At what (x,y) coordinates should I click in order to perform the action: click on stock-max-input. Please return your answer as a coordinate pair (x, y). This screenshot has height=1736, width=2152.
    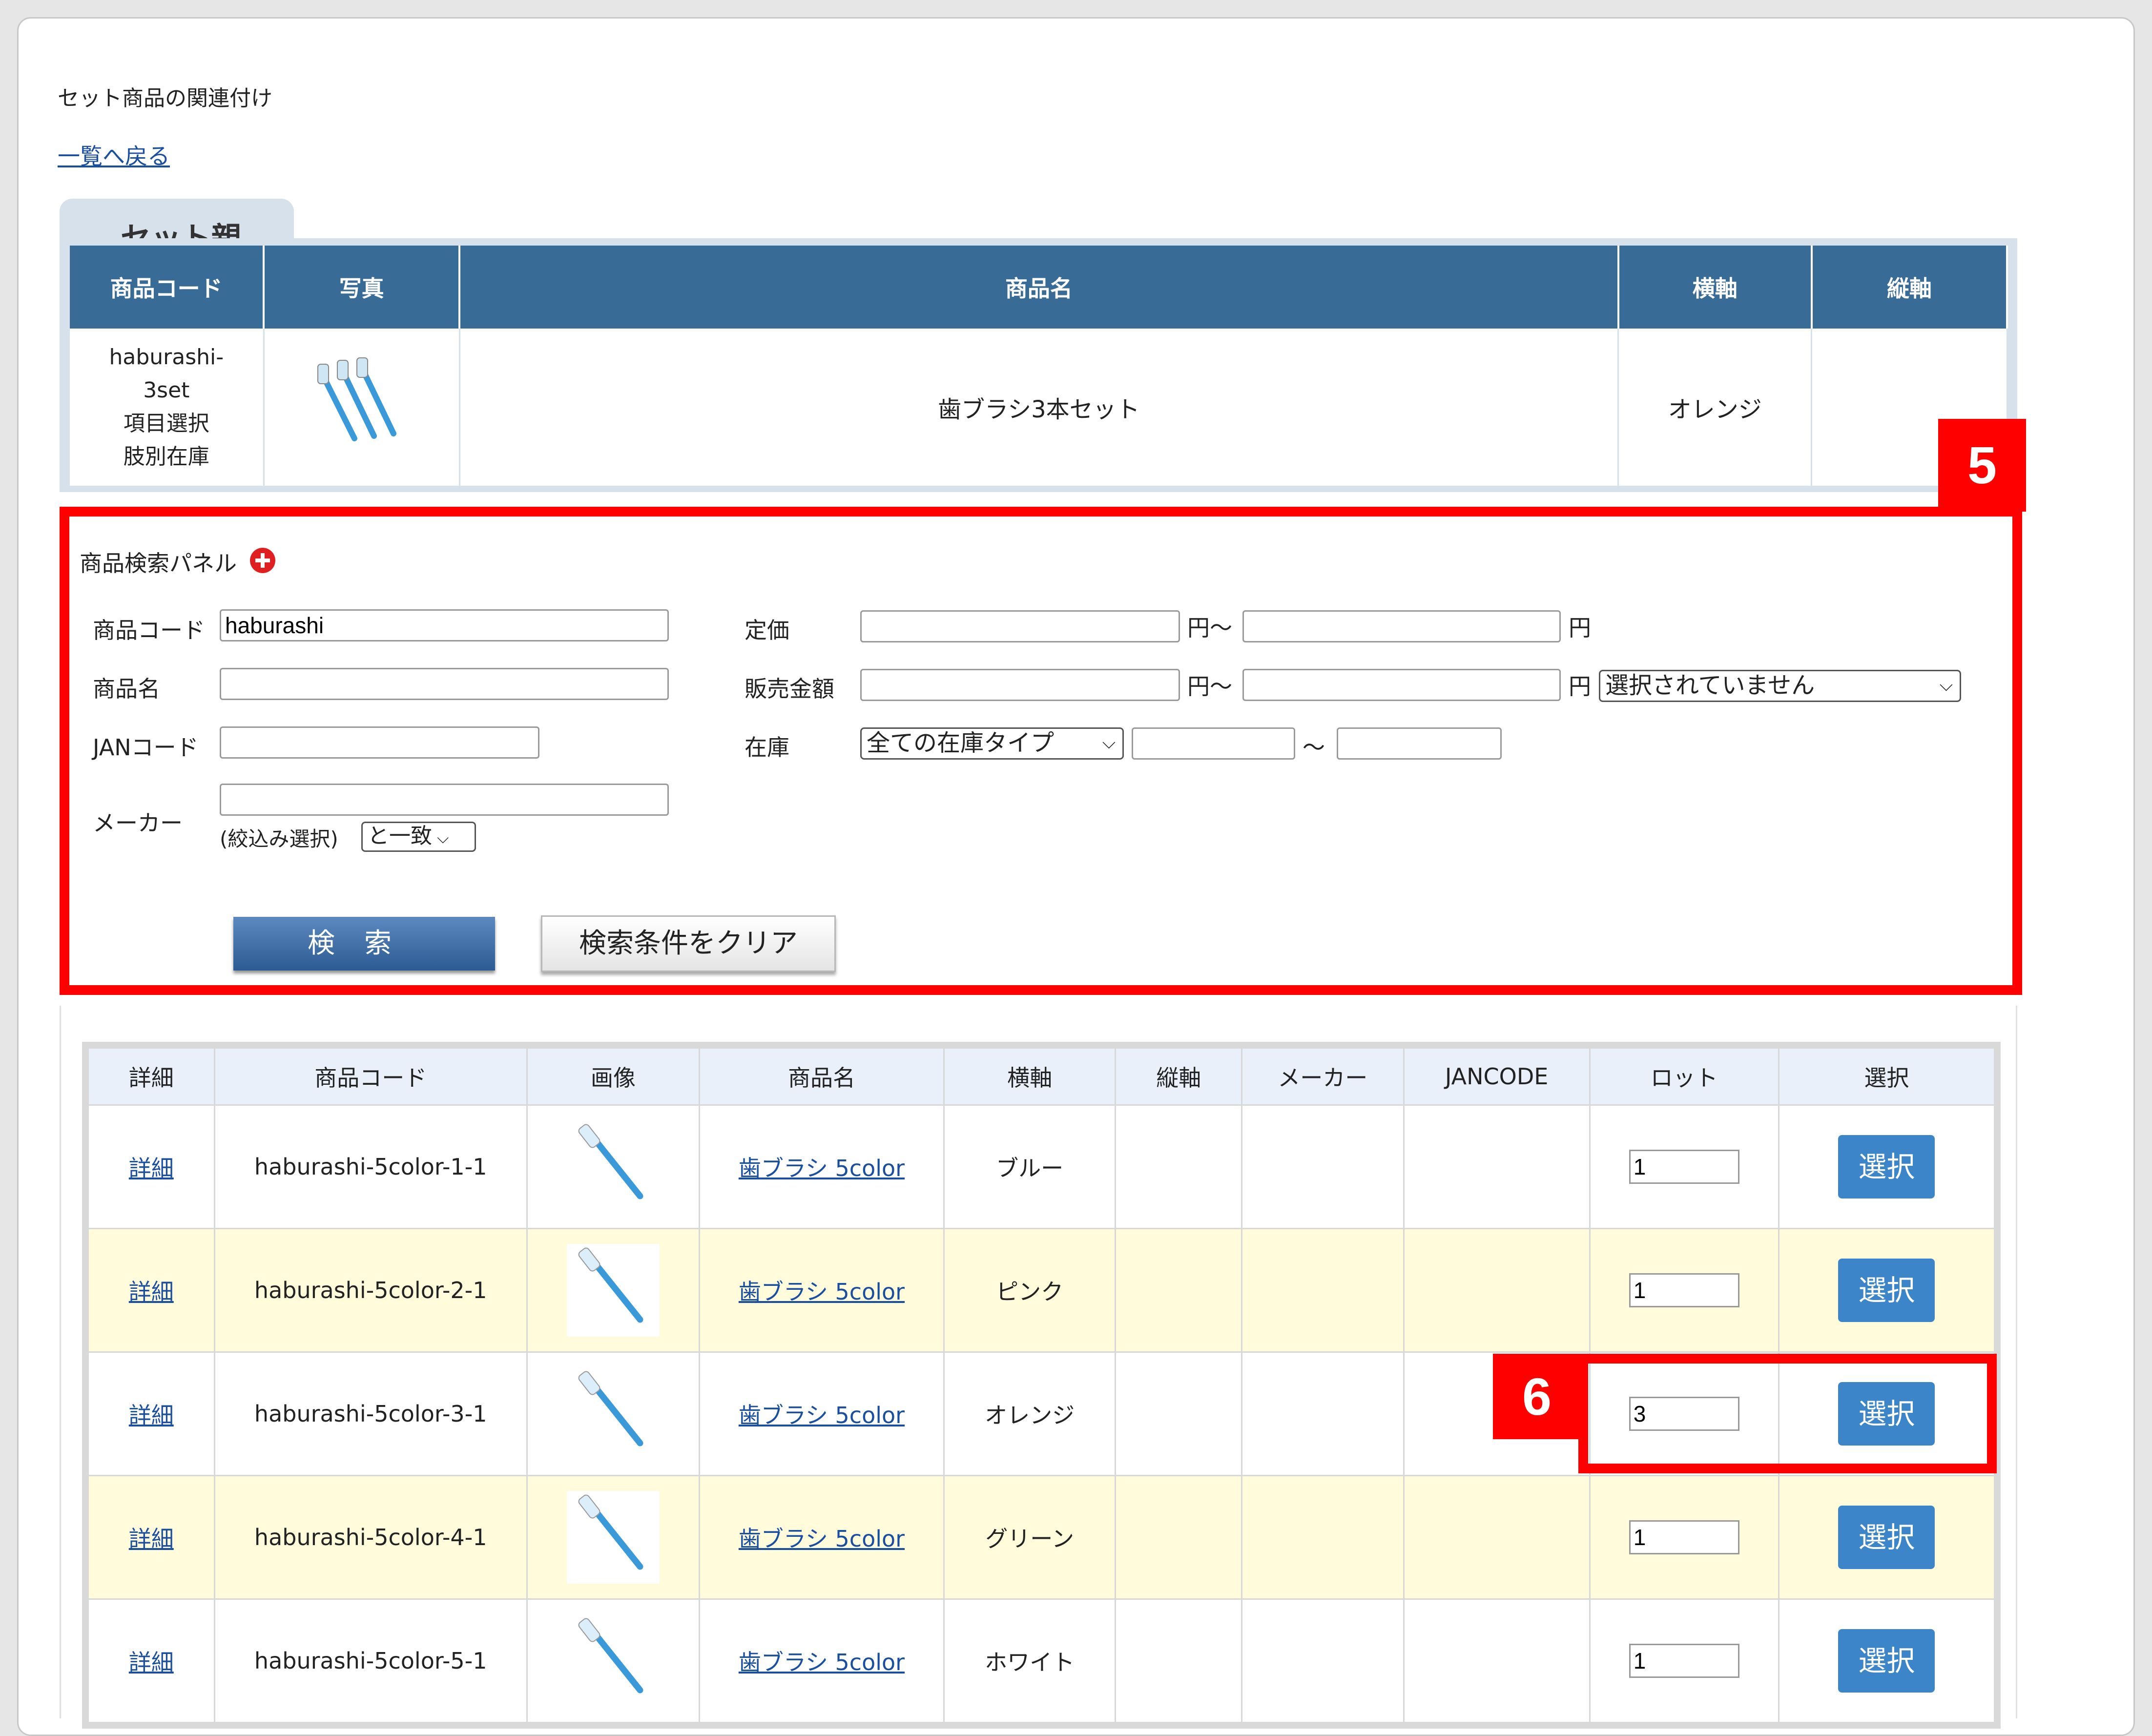
    Looking at the image, I should click on (1419, 743).